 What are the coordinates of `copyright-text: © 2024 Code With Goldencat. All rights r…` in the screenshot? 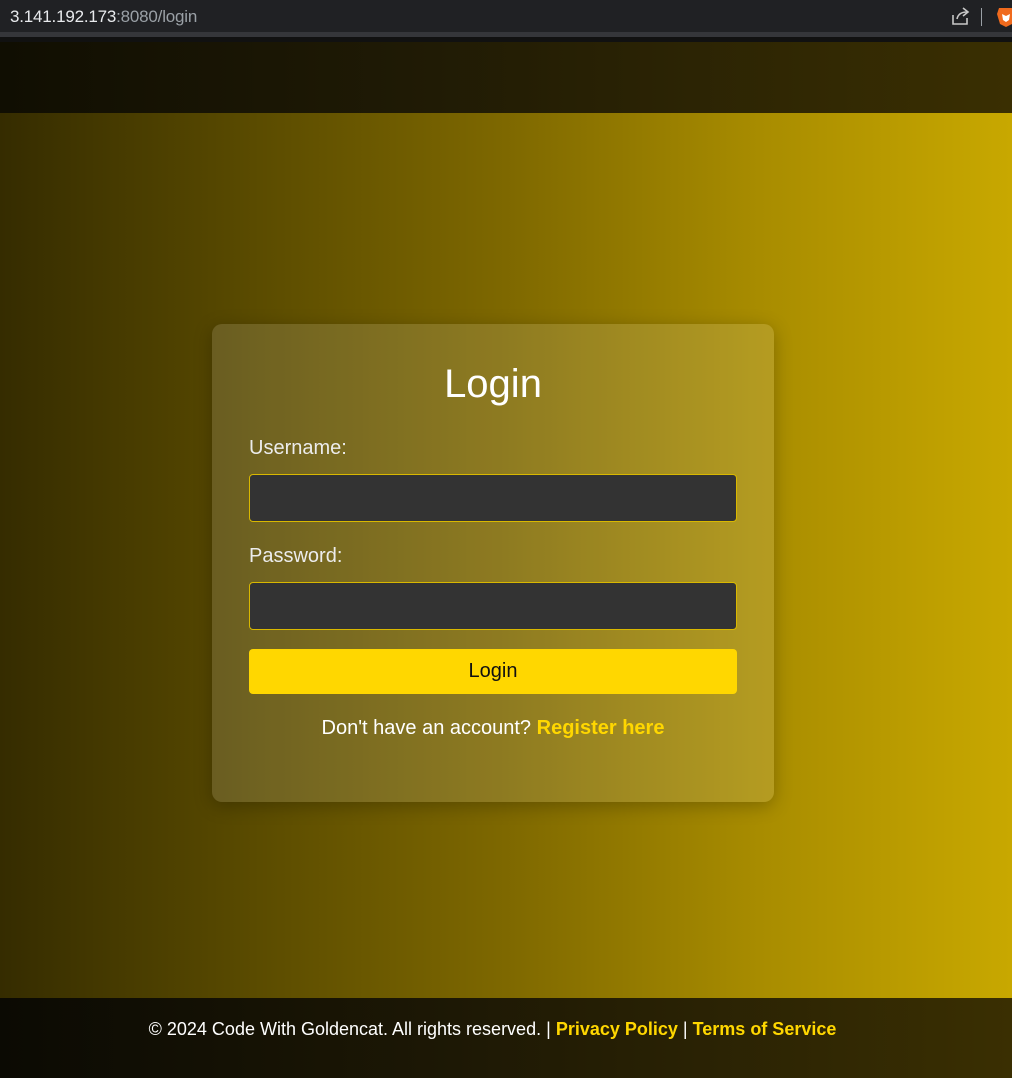 It's located at (345, 1029).